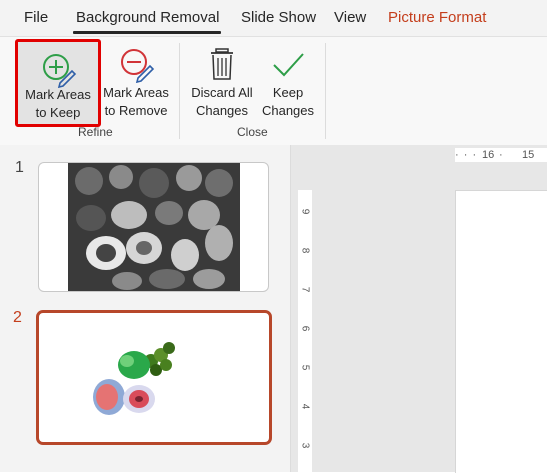 Image resolution: width=547 pixels, height=473 pixels. I want to click on mark-areas-to-remove-button: Mark Areas to Remove, so click(136, 80).